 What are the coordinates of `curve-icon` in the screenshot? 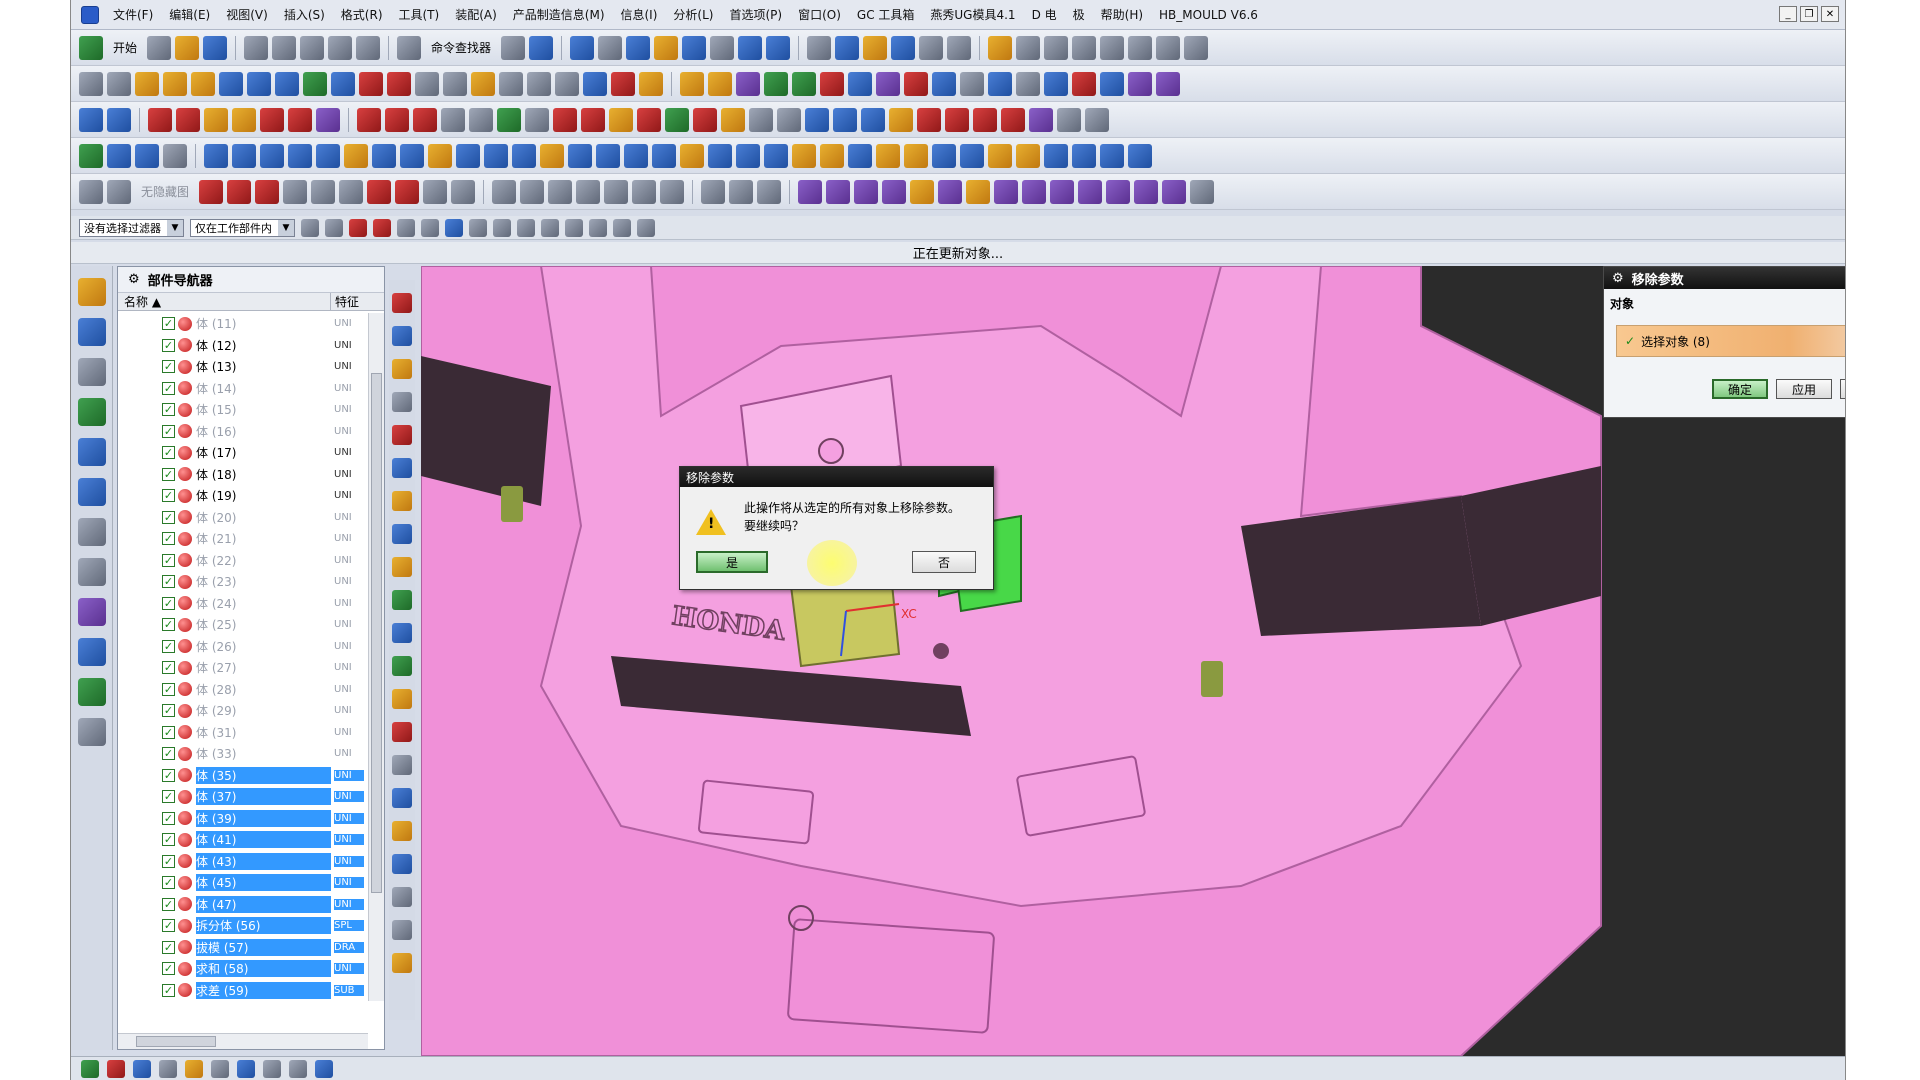 It's located at (1168, 47).